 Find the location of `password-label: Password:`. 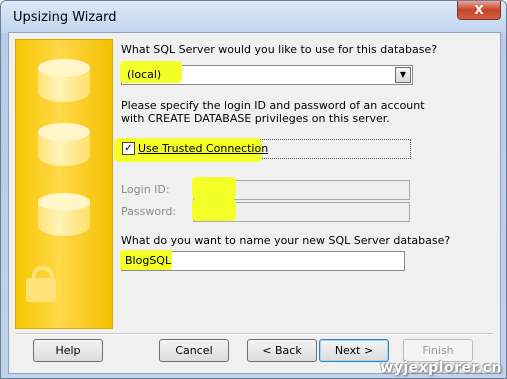

password-label: Password: is located at coordinates (149, 211).